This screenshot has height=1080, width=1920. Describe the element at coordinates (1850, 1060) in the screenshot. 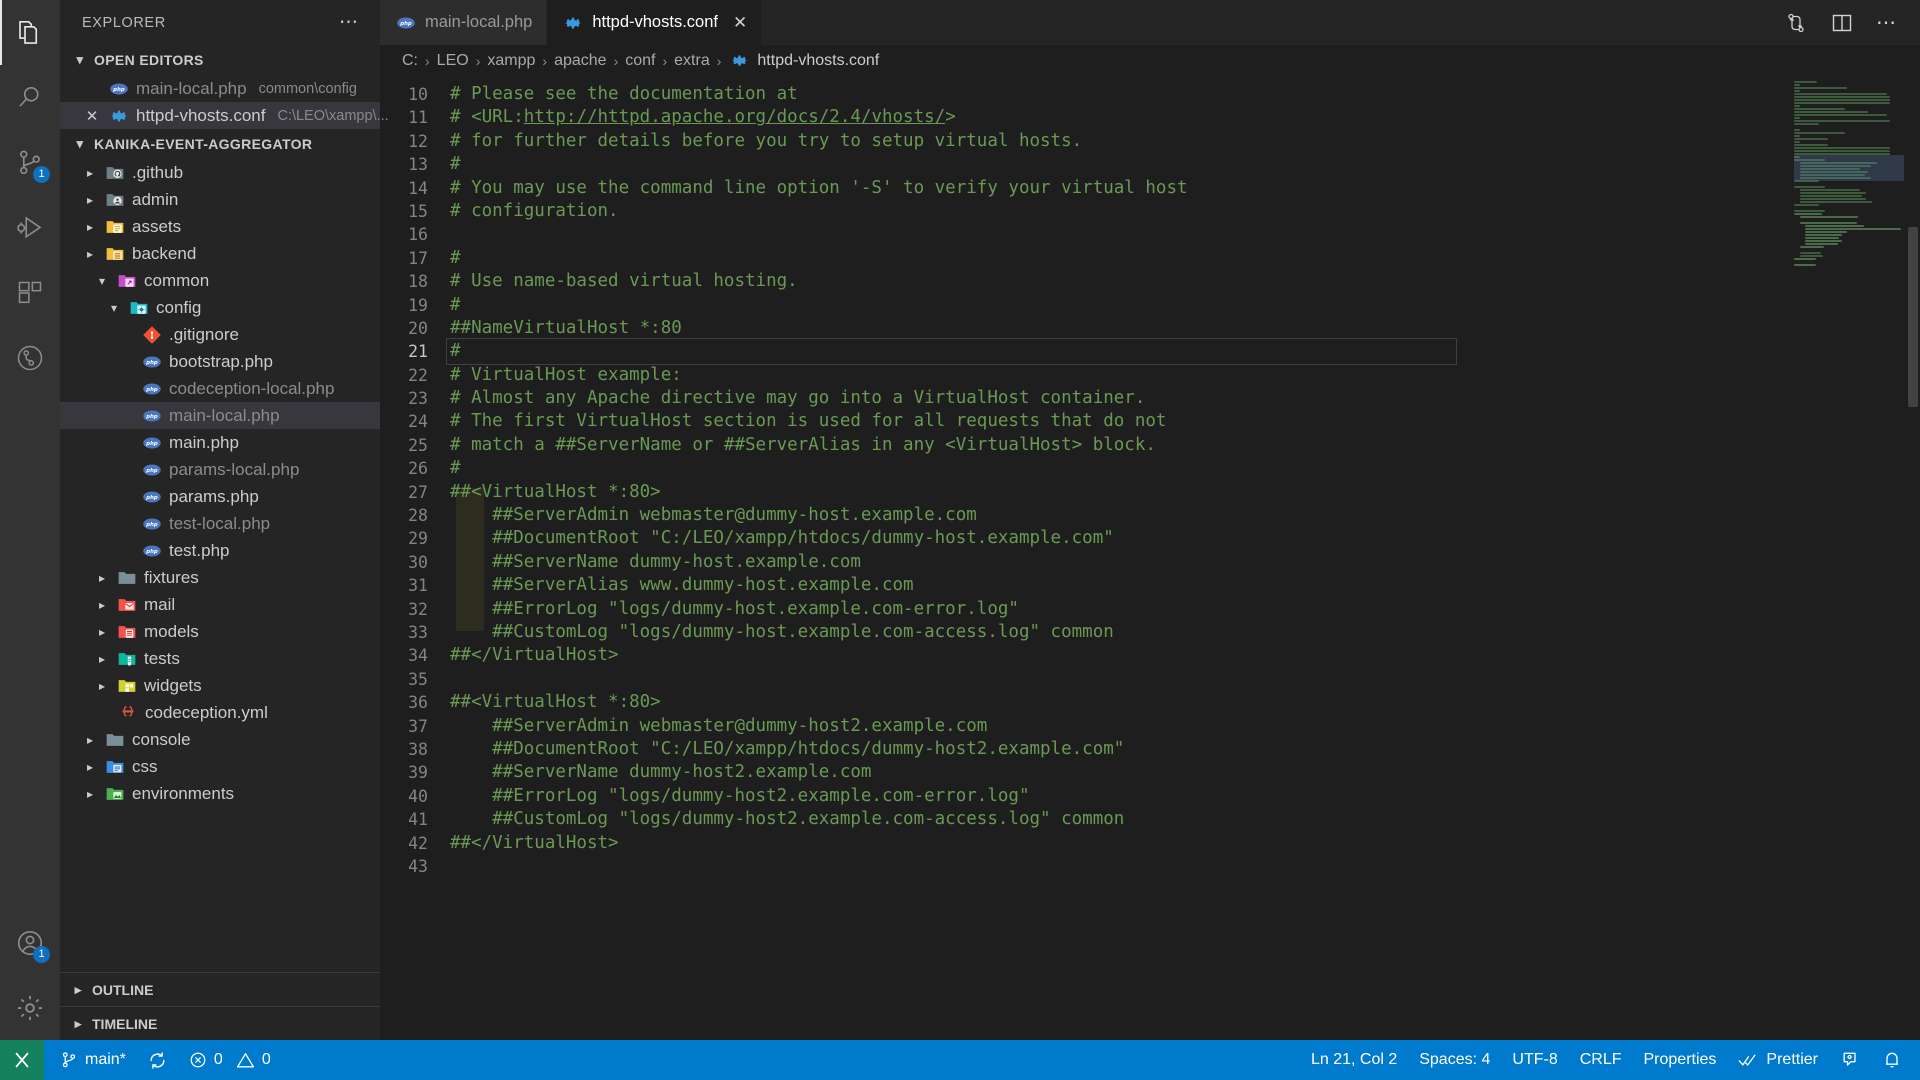

I see `status-live-share` at that location.